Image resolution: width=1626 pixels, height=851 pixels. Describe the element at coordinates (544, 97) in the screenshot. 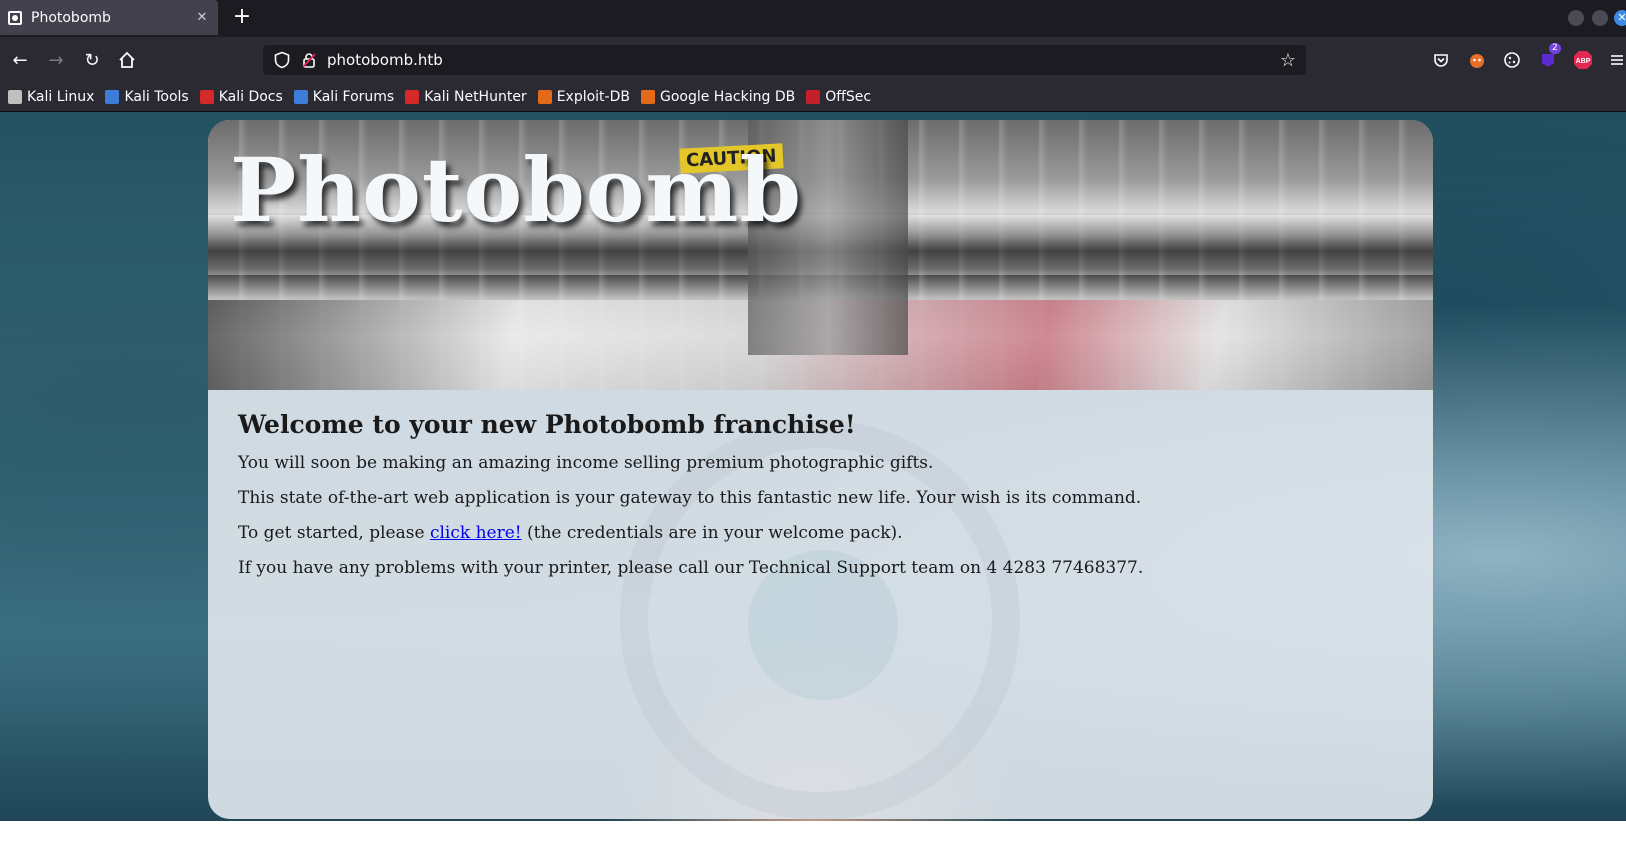

I see `exploit-db-icon` at that location.